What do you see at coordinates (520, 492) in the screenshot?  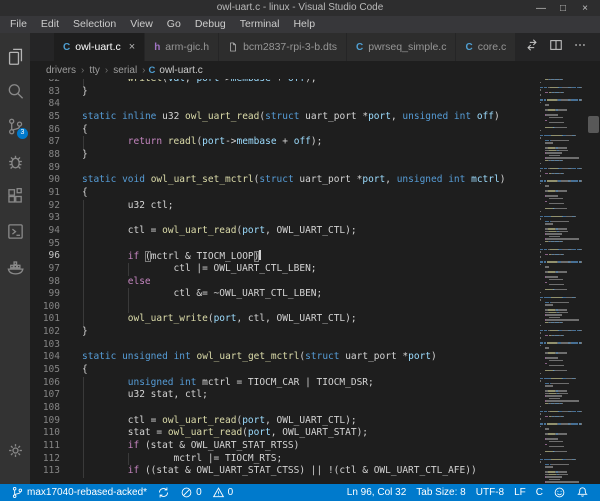 I see `status-eol: LF` at bounding box center [520, 492].